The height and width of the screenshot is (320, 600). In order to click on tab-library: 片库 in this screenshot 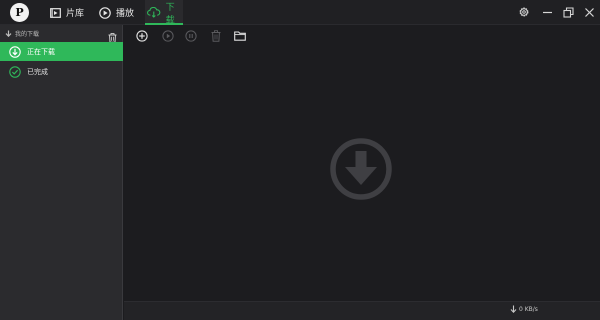, I will do `click(67, 12)`.